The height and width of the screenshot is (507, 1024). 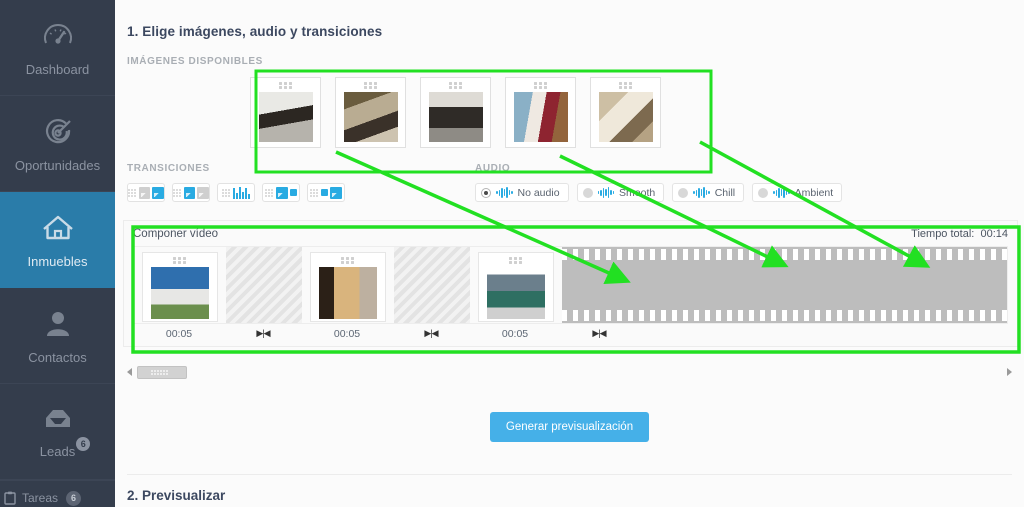 What do you see at coordinates (814, 192) in the screenshot?
I see `audio-option-label: Ambient` at bounding box center [814, 192].